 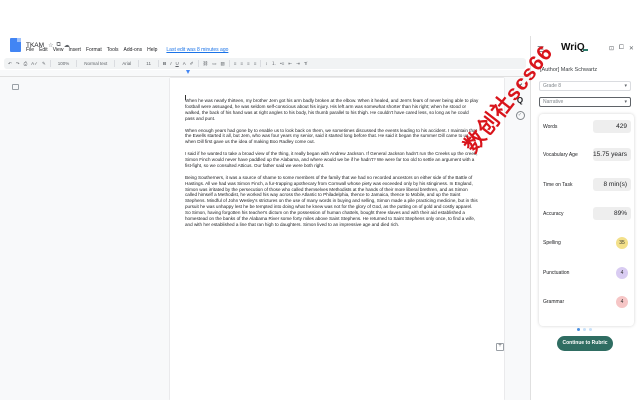 I want to click on metric-vocabulary-age: Vocabulary Age 15.75 years, so click(x=587, y=155).